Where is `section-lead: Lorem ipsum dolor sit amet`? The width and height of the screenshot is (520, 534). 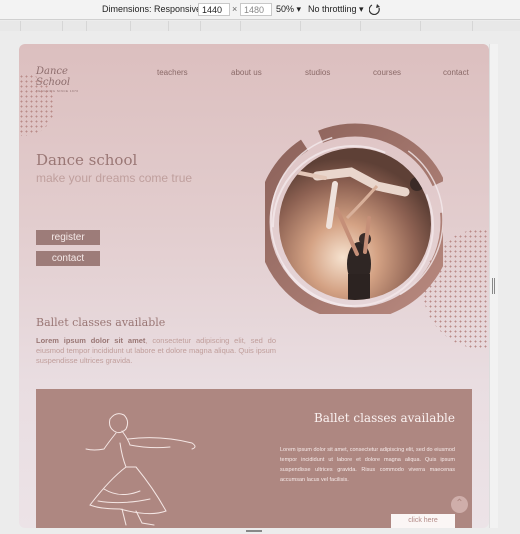 section-lead: Lorem ipsum dolor sit amet is located at coordinates (91, 340).